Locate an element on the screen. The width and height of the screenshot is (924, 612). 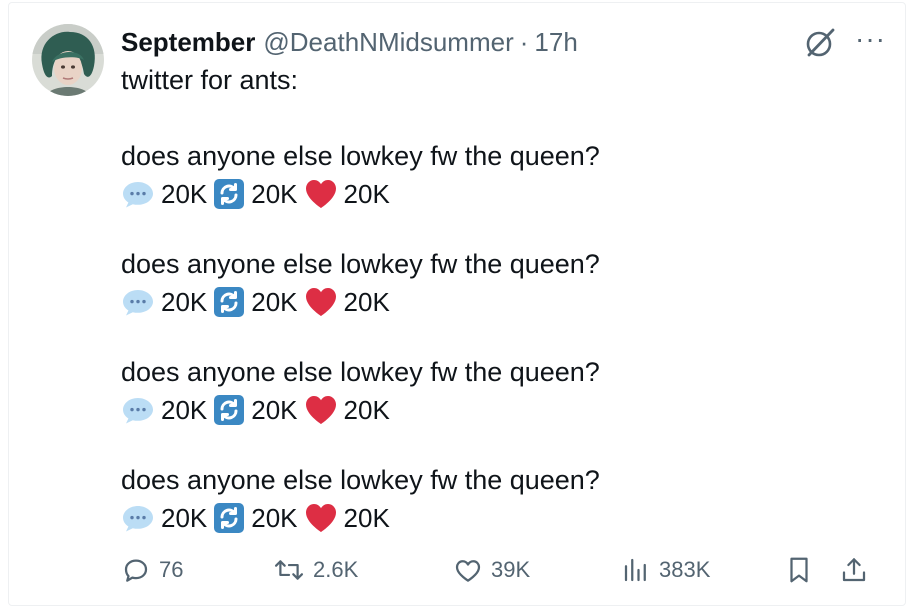
views-button: 383K is located at coordinates (665, 570).